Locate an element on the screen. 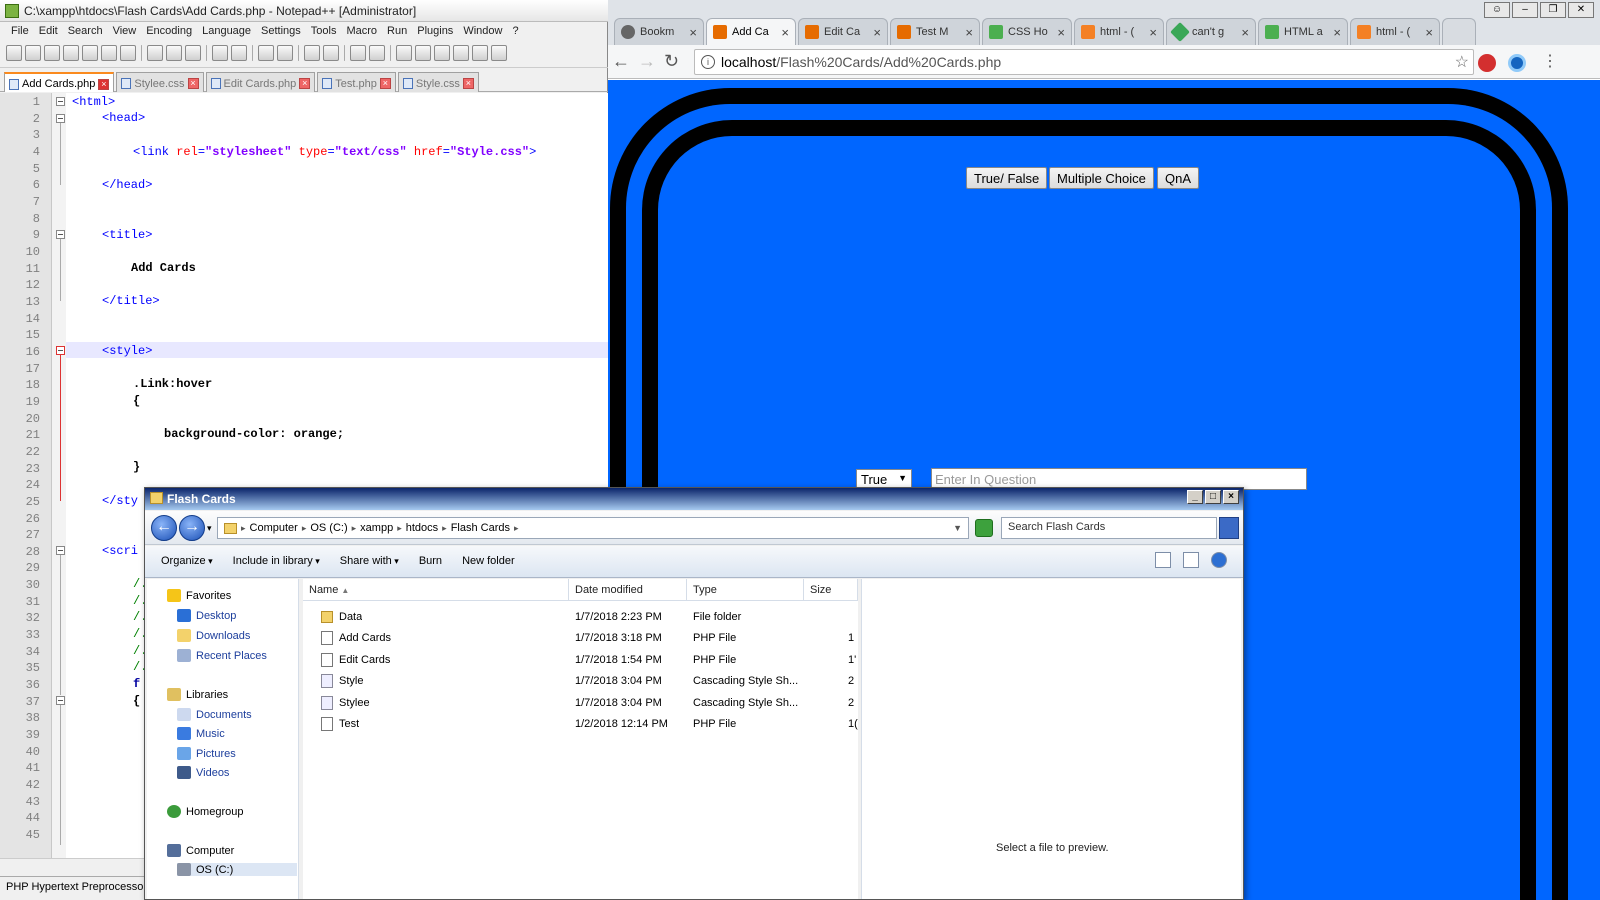  browser-tab-active: Add Ca × is located at coordinates (751, 31).